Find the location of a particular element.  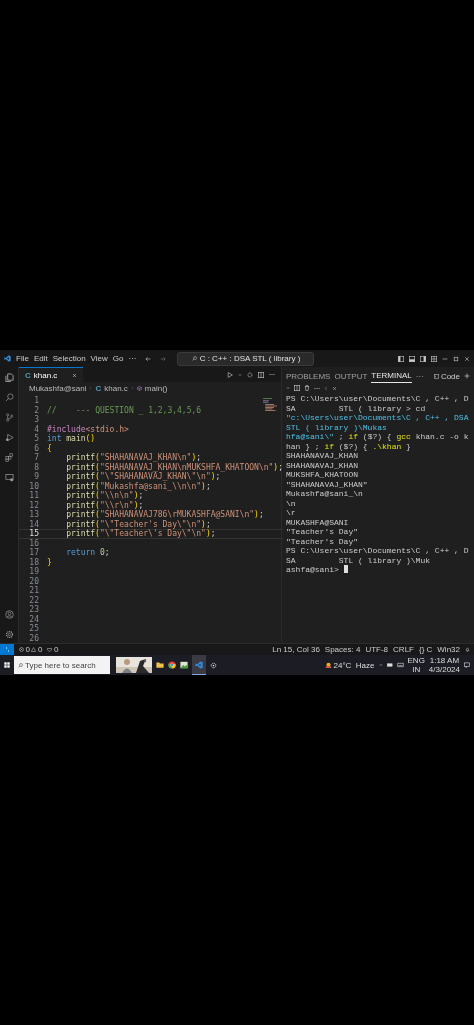

folder-icon is located at coordinates (160, 665).